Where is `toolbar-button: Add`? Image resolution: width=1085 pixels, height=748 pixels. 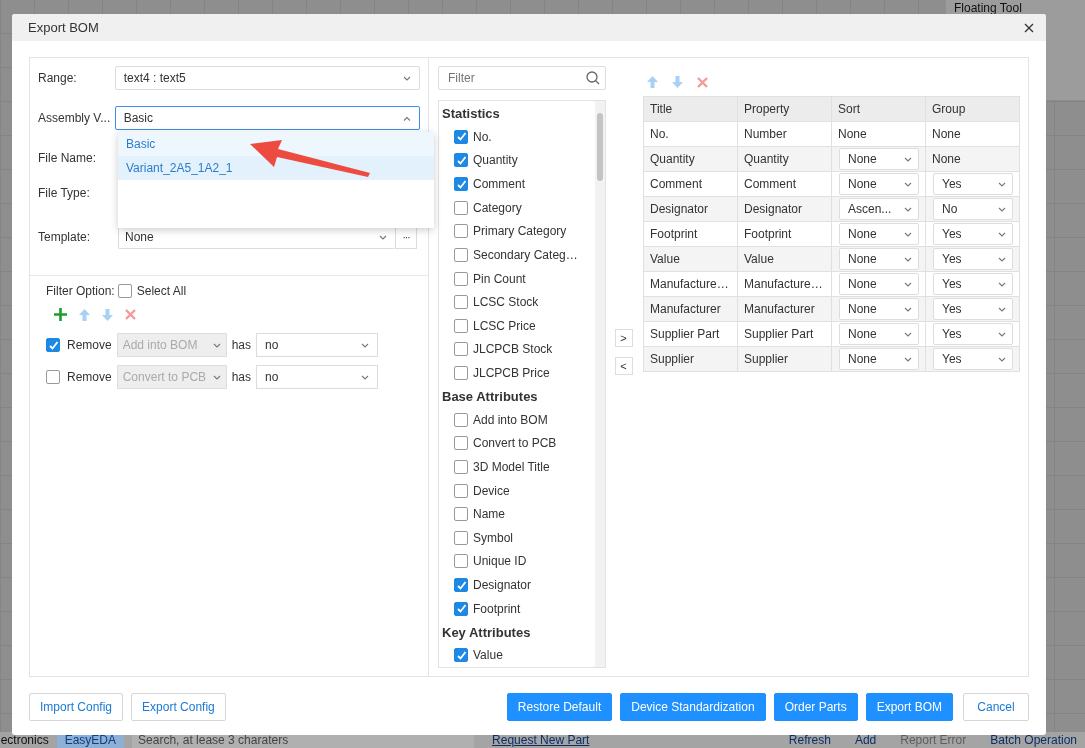 toolbar-button: Add is located at coordinates (865, 740).